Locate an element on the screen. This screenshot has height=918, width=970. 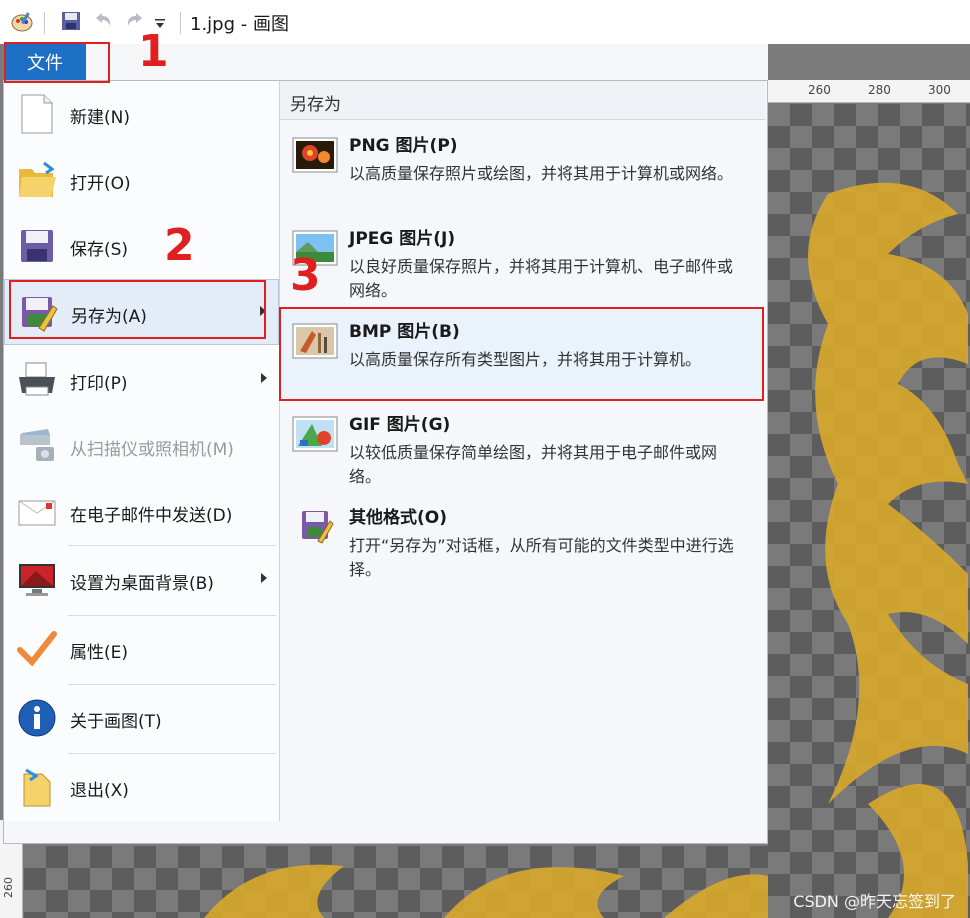
menu-item-label: 保存(S) is located at coordinates (99, 250).